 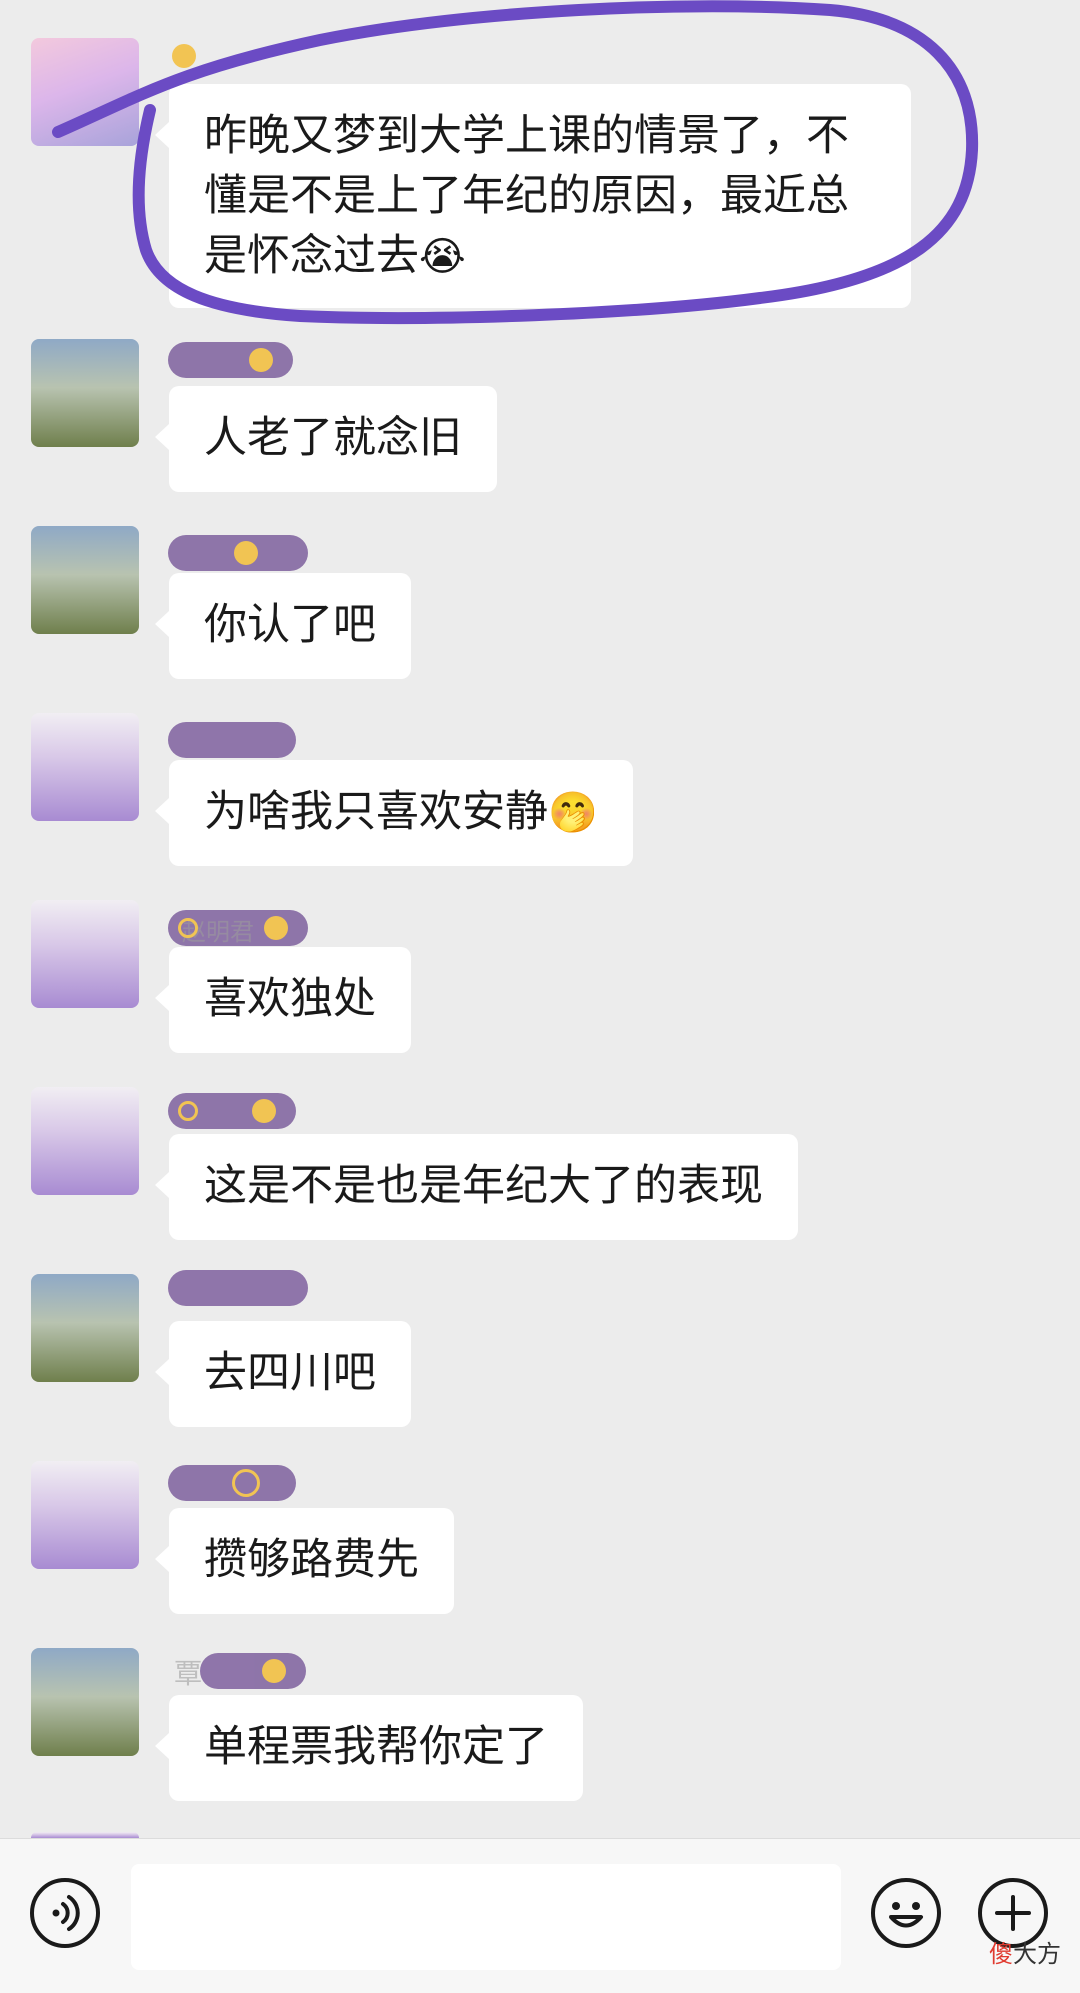 I want to click on message-text: 攒够路费先, so click(x=311, y=1560).